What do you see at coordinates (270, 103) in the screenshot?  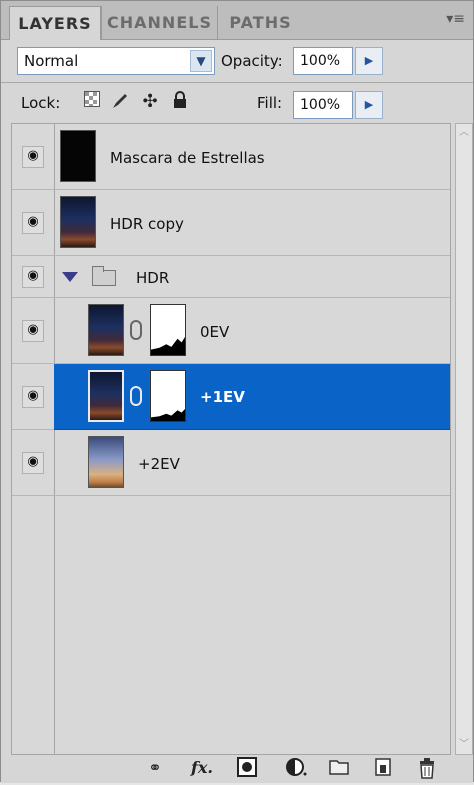 I see `fill-label: Fill:` at bounding box center [270, 103].